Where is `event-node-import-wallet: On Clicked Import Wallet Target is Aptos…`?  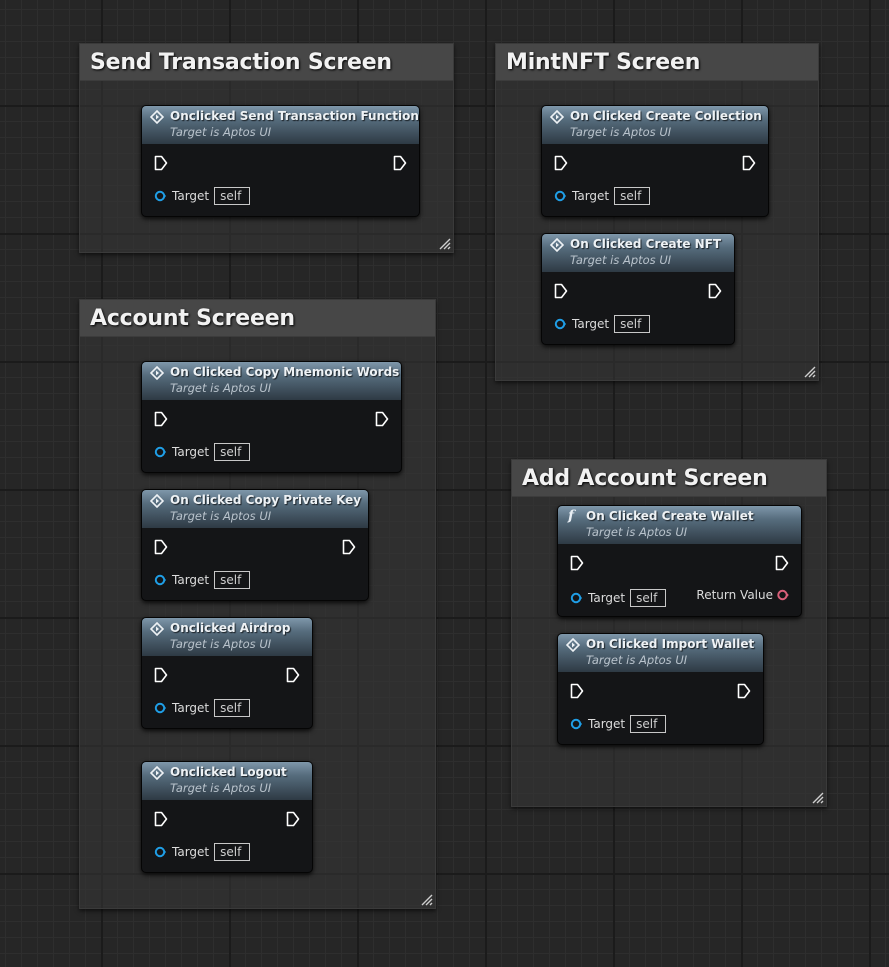
event-node-import-wallet: On Clicked Import Wallet Target is Aptos… is located at coordinates (660, 689).